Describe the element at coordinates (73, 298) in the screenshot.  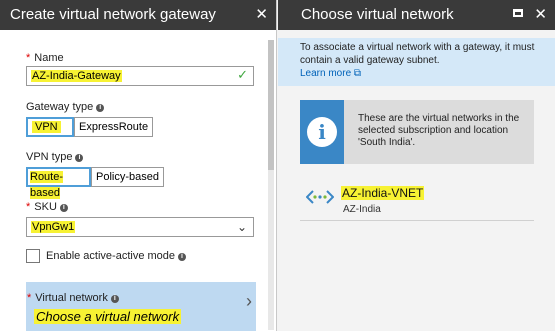
I see `virtual-network-label: * Virtual network i` at that location.